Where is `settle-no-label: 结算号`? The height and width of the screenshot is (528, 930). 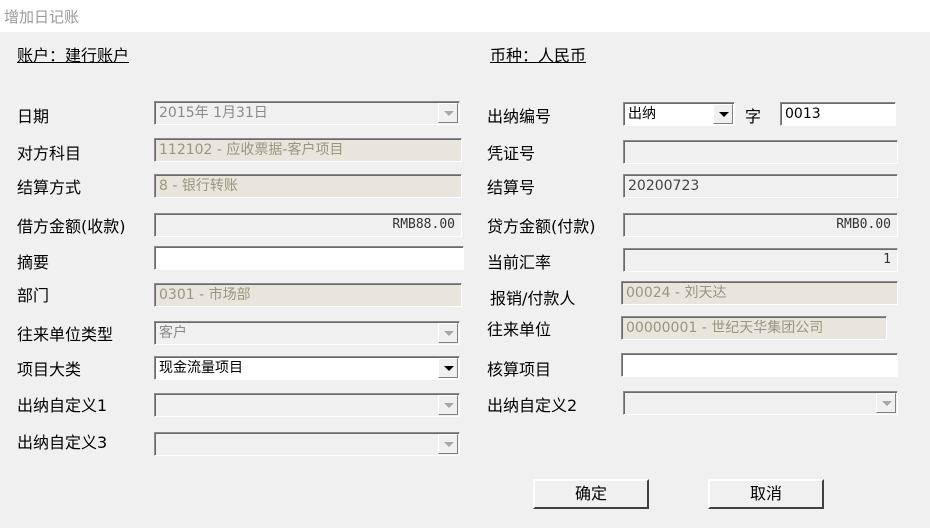
settle-no-label: 结算号 is located at coordinates (511, 187).